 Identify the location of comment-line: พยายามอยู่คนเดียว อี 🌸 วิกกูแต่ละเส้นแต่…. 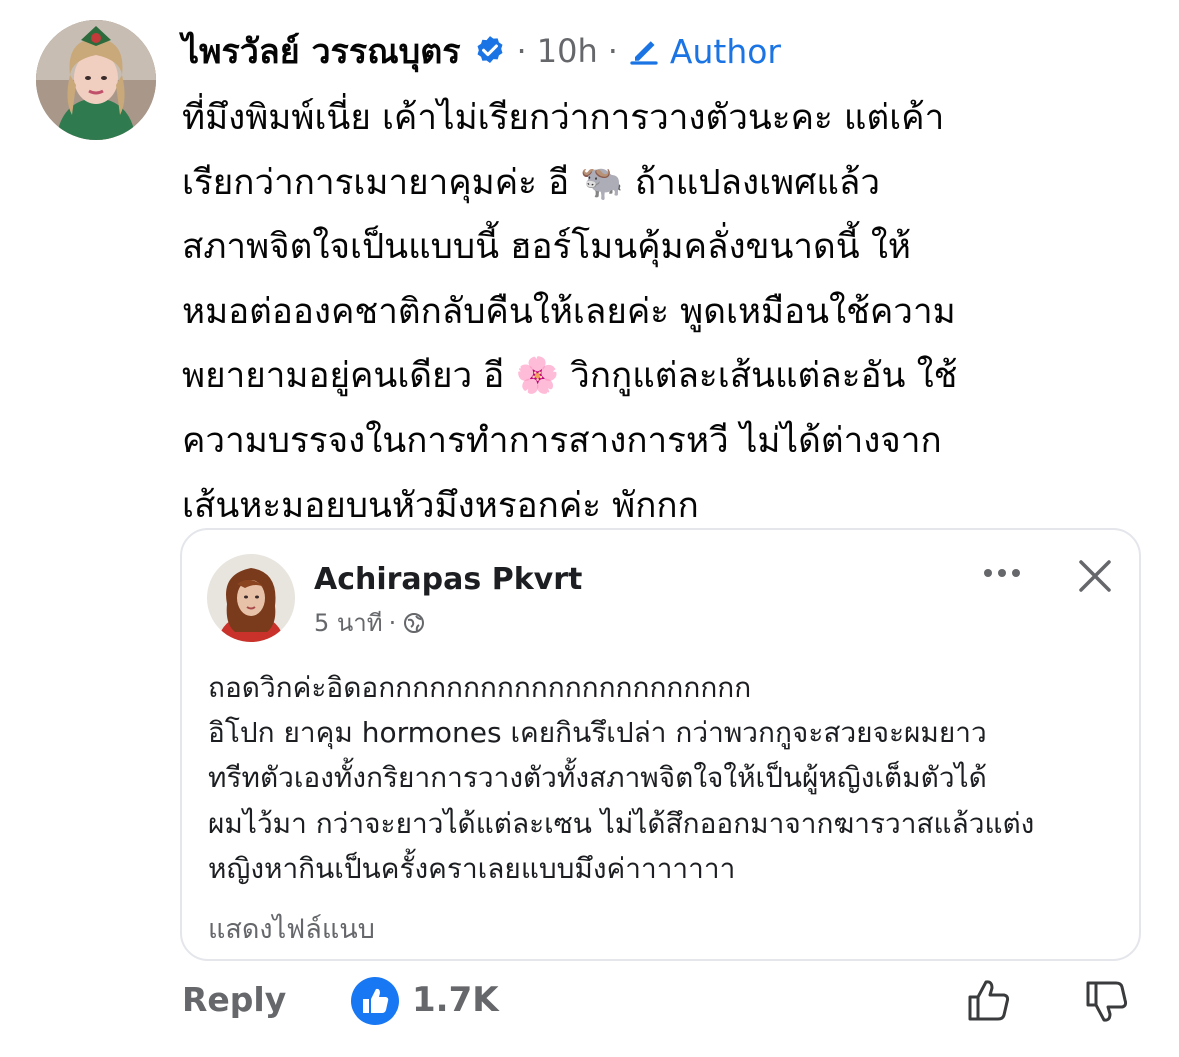
(570, 376).